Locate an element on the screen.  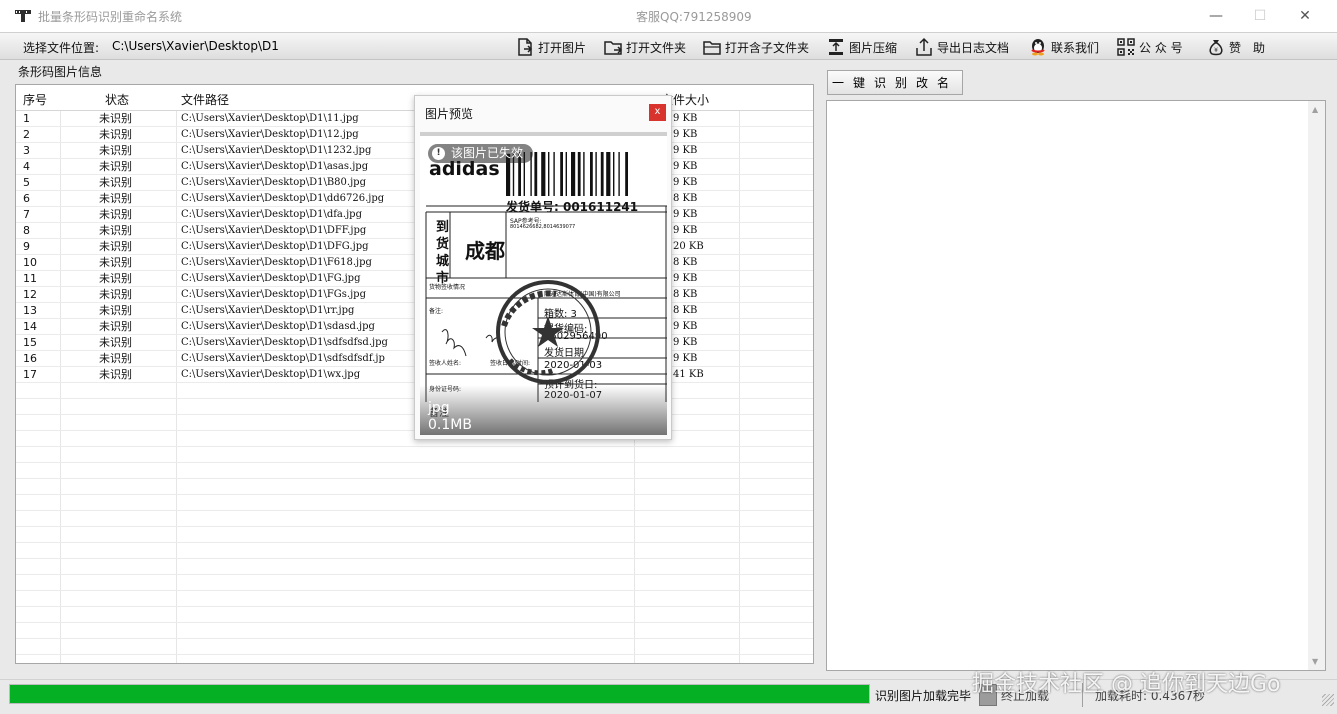
one-click-rename-button: 一键识别改名 is located at coordinates (895, 82).